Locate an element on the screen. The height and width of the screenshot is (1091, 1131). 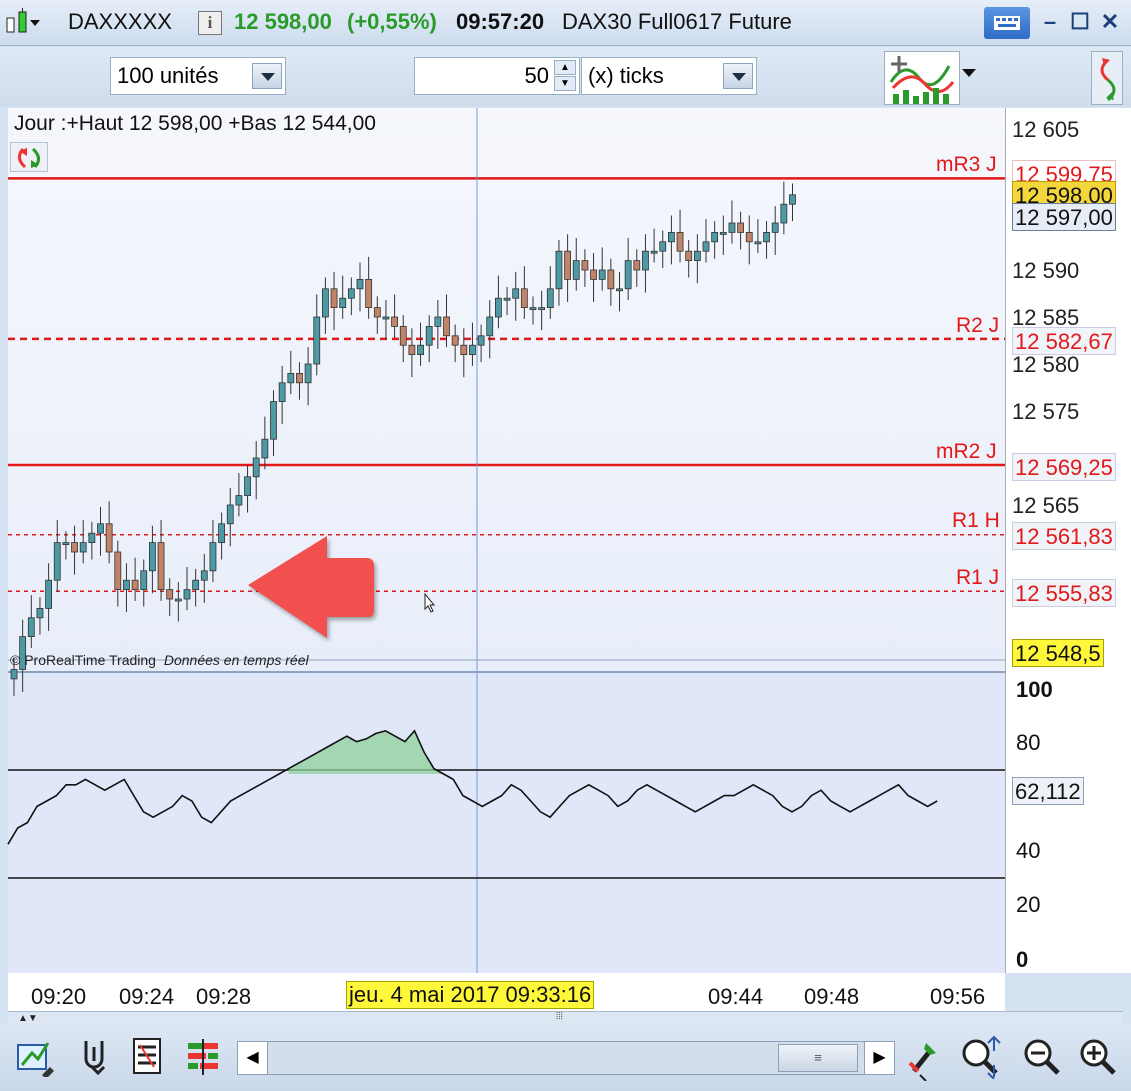
annotation-arrow is located at coordinates (311, 587).